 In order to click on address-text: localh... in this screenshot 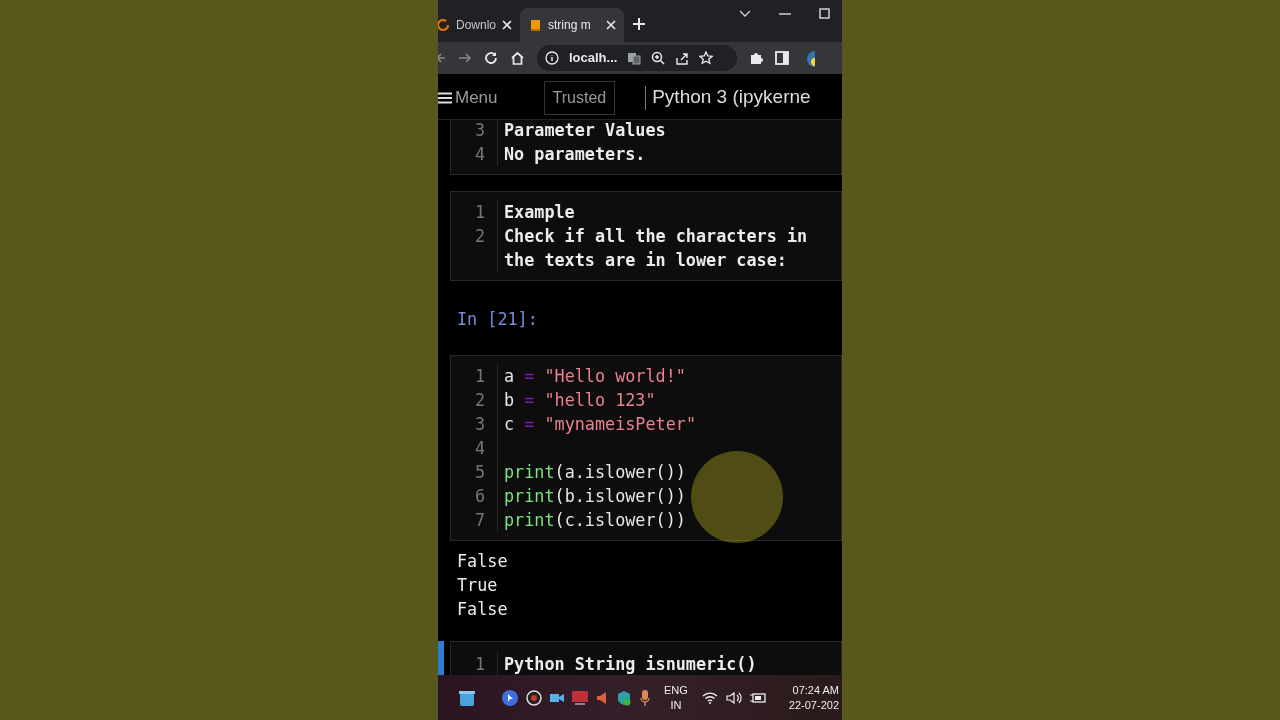, I will do `click(593, 58)`.